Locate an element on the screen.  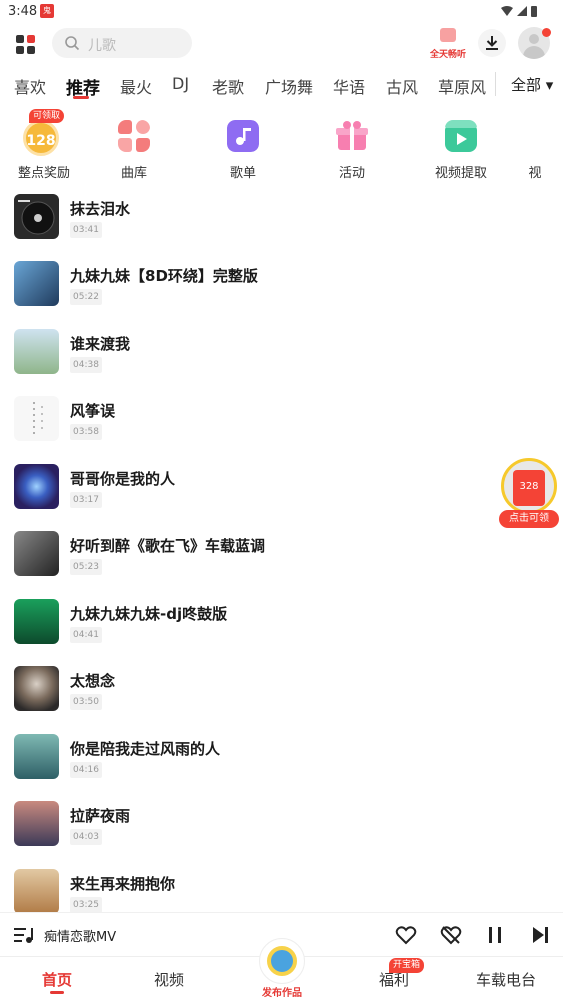
nav-video: 视频 is located at coordinates (169, 979).